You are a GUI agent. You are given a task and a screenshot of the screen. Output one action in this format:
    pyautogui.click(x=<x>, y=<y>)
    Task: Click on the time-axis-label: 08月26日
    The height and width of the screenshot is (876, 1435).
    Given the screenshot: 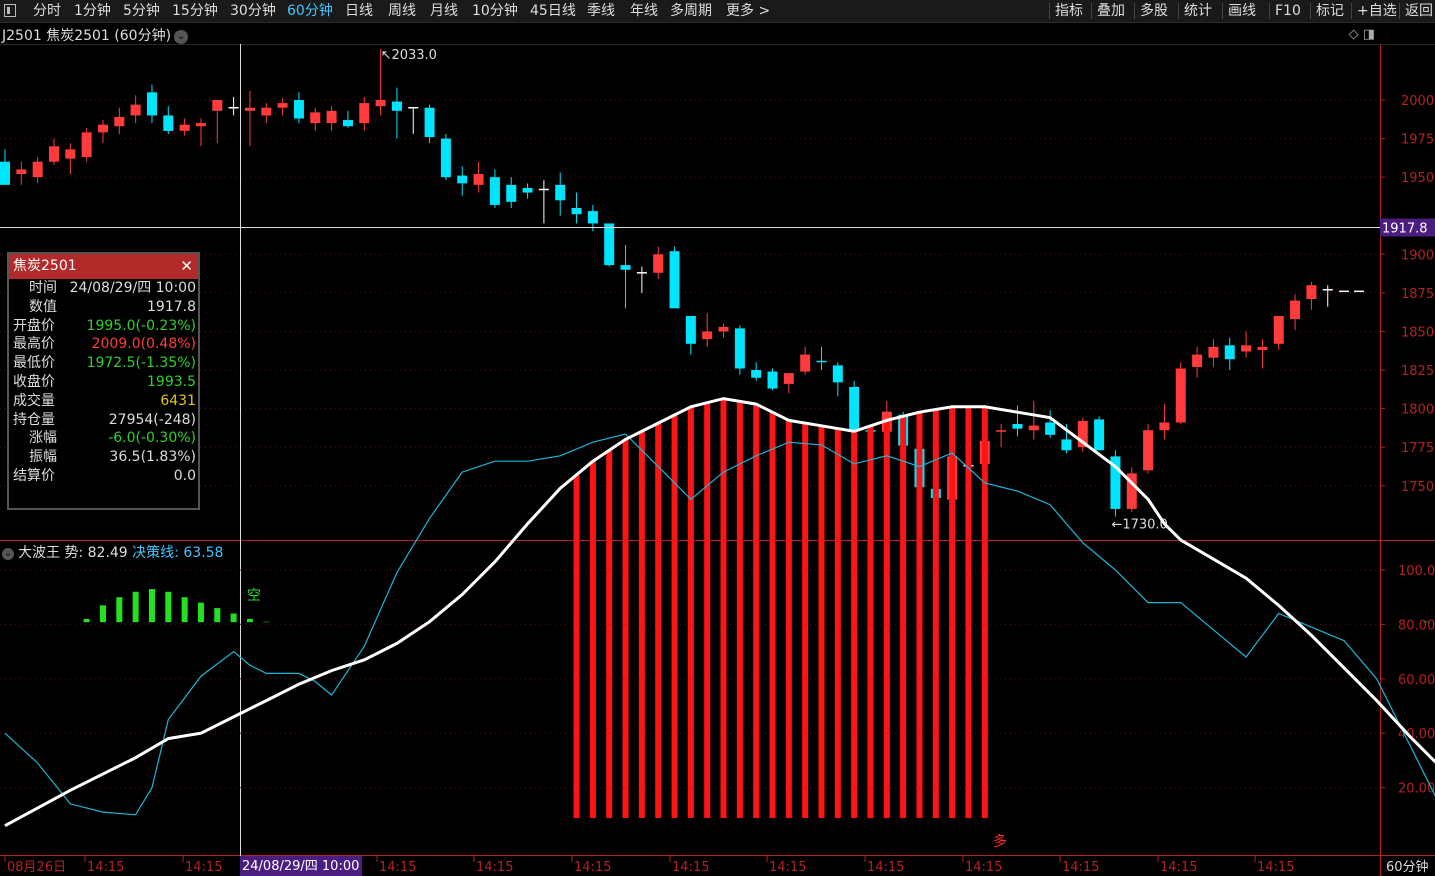 What is the action you would take?
    pyautogui.click(x=36, y=867)
    